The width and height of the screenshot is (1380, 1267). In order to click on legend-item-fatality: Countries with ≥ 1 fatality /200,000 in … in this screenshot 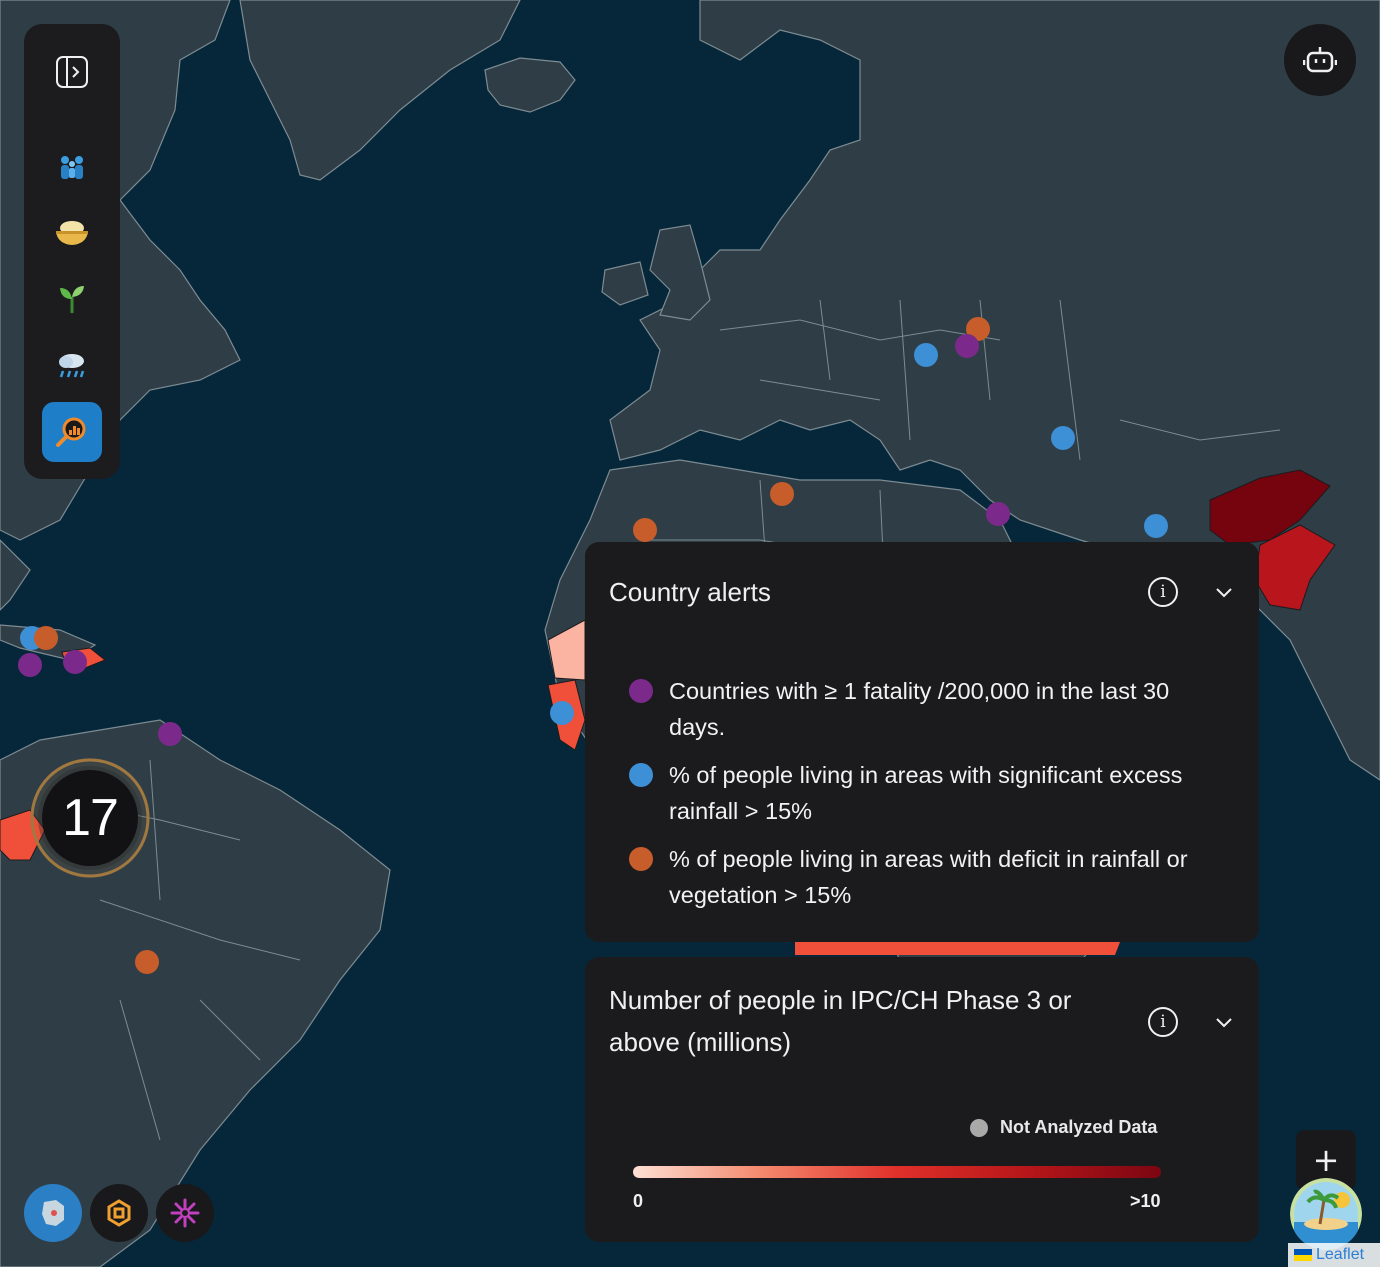, I will do `click(909, 709)`.